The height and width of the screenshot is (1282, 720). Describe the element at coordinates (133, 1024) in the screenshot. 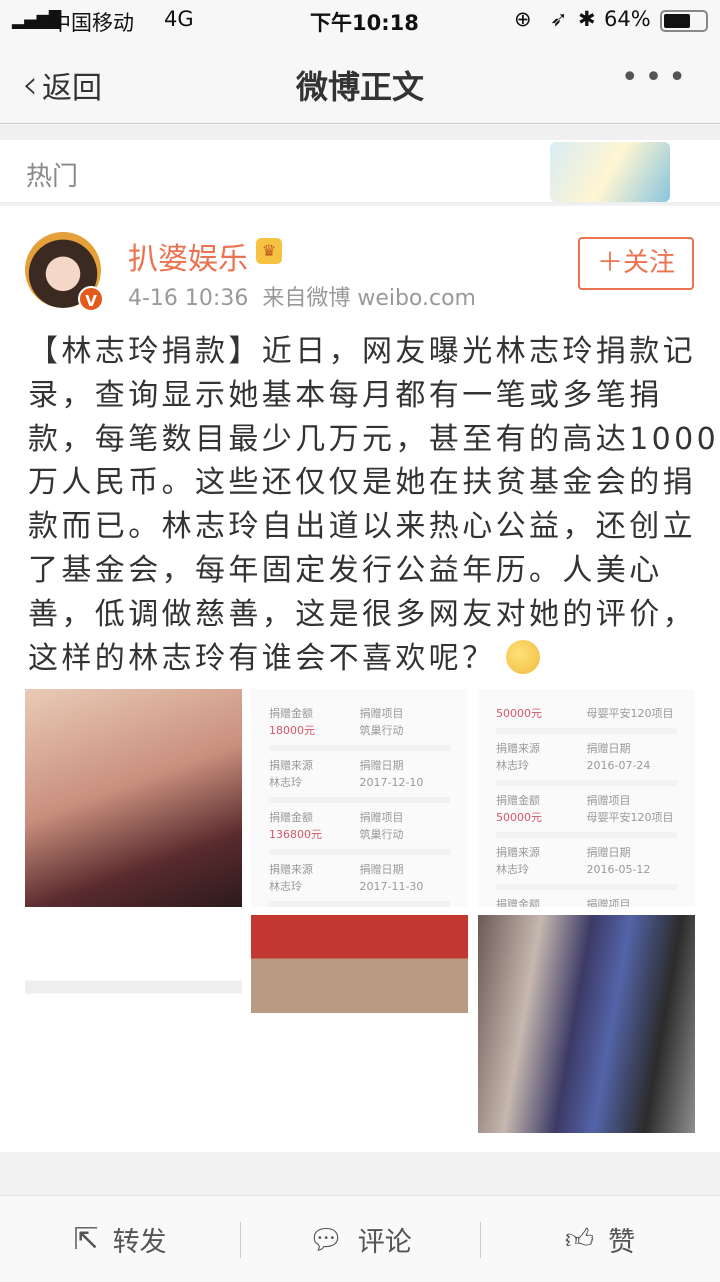

I see `image-screenshot-post` at that location.